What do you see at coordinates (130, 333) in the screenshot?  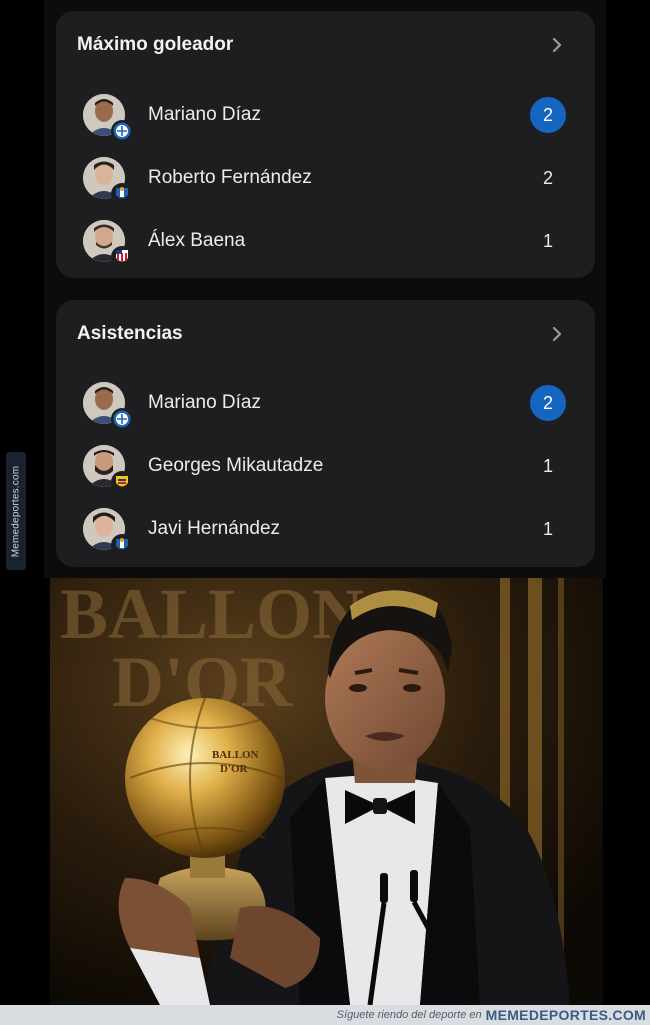 I see `assists-title: Asistencias` at bounding box center [130, 333].